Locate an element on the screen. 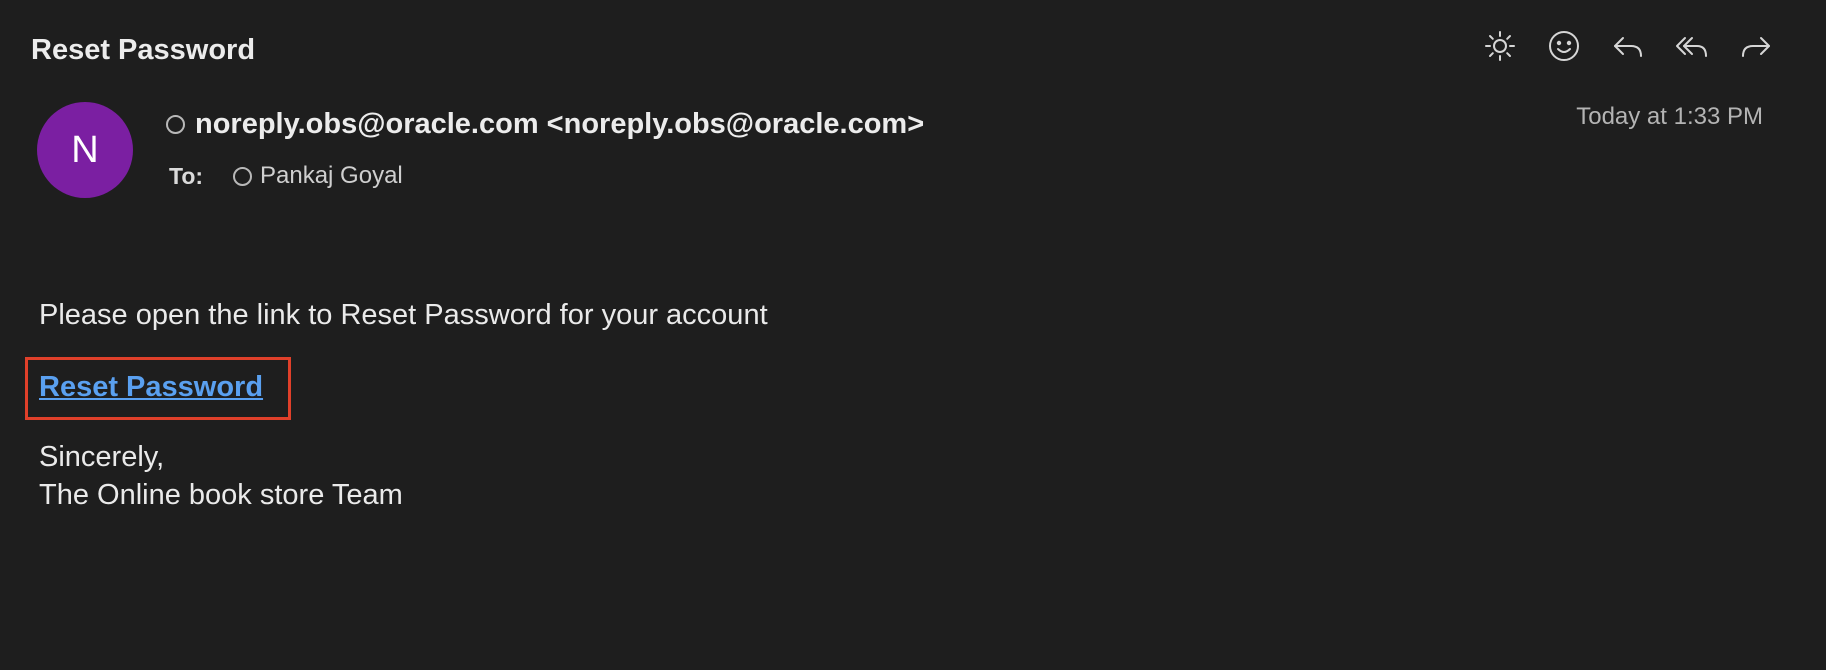 This screenshot has width=1826, height=670. reply-icon is located at coordinates (1628, 47).